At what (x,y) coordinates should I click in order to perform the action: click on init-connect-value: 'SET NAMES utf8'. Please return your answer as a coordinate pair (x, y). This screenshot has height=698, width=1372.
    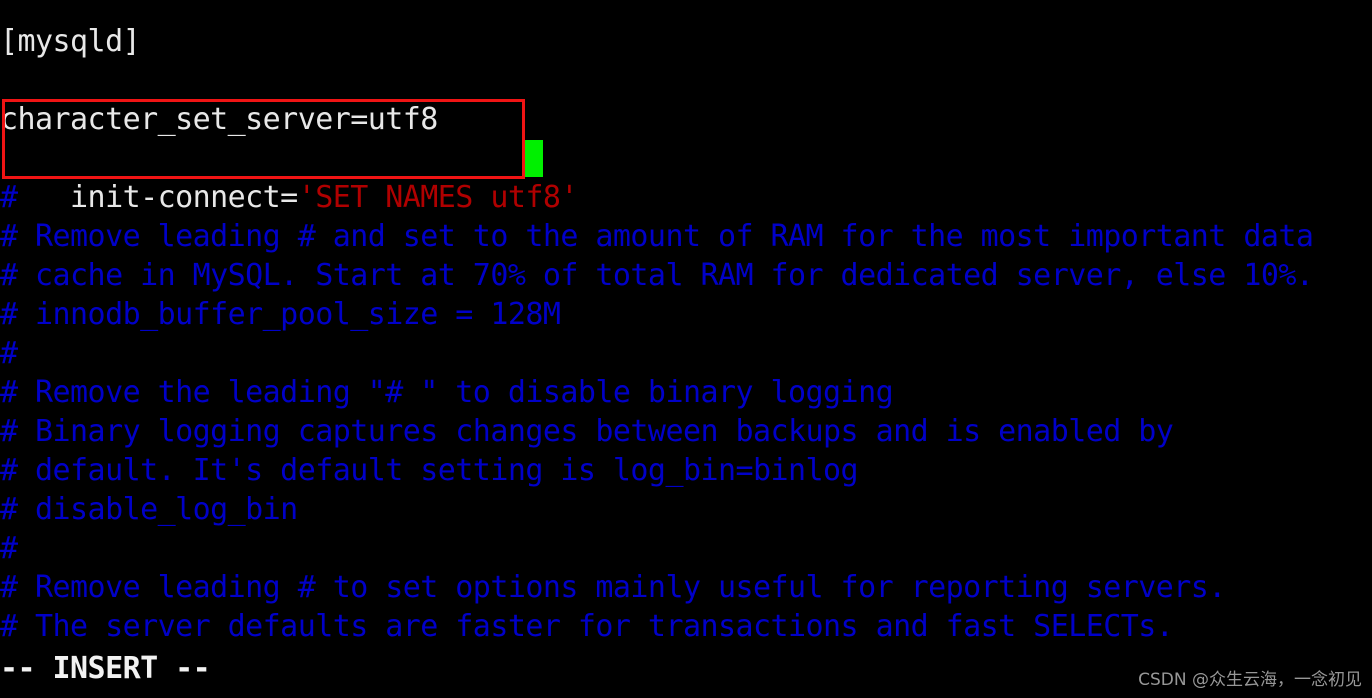
    Looking at the image, I should click on (438, 197).